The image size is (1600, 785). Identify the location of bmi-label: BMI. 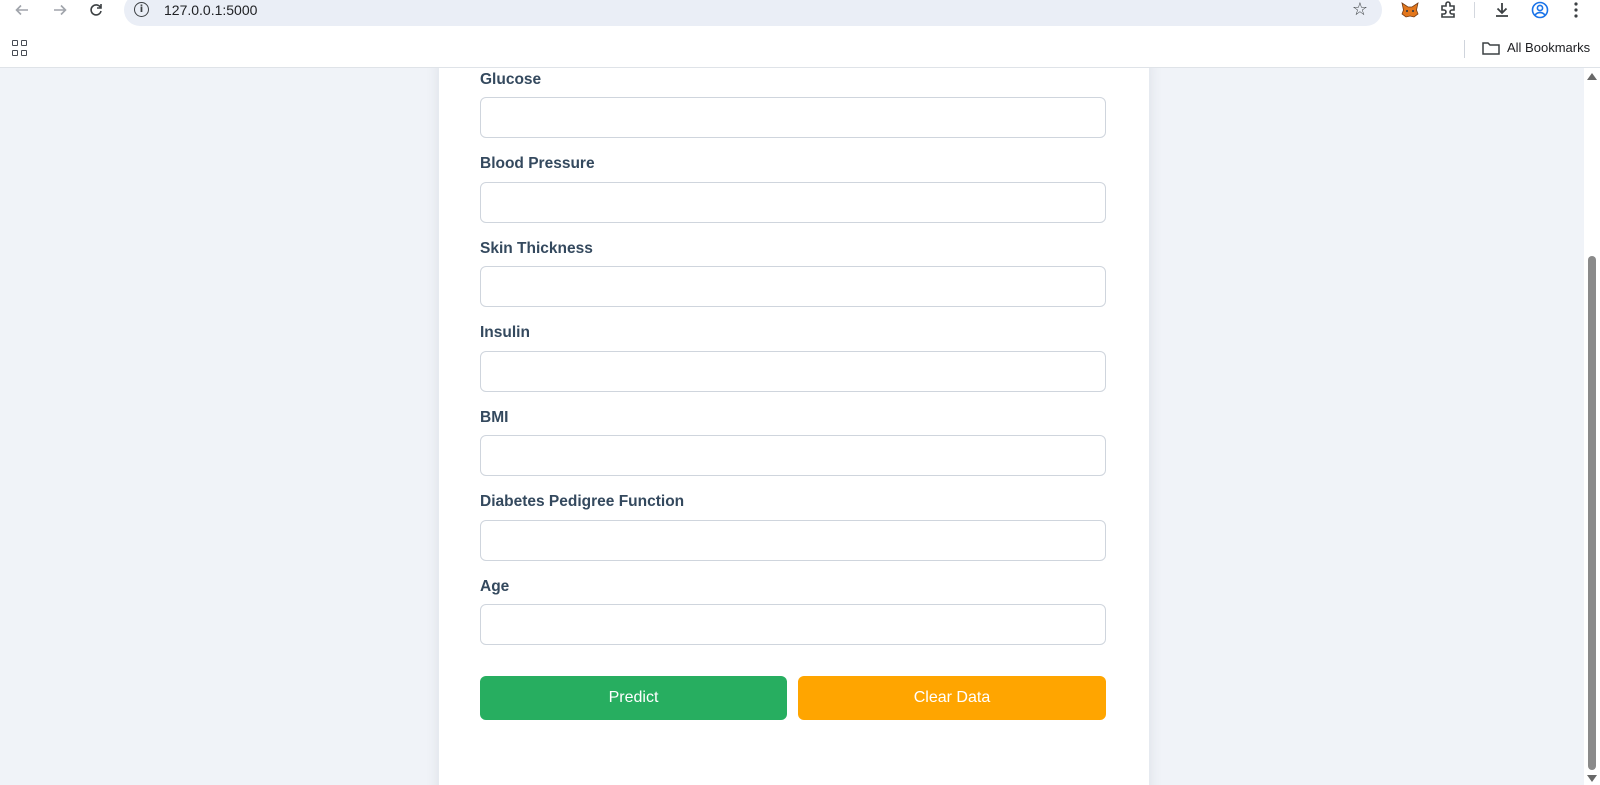
(494, 417).